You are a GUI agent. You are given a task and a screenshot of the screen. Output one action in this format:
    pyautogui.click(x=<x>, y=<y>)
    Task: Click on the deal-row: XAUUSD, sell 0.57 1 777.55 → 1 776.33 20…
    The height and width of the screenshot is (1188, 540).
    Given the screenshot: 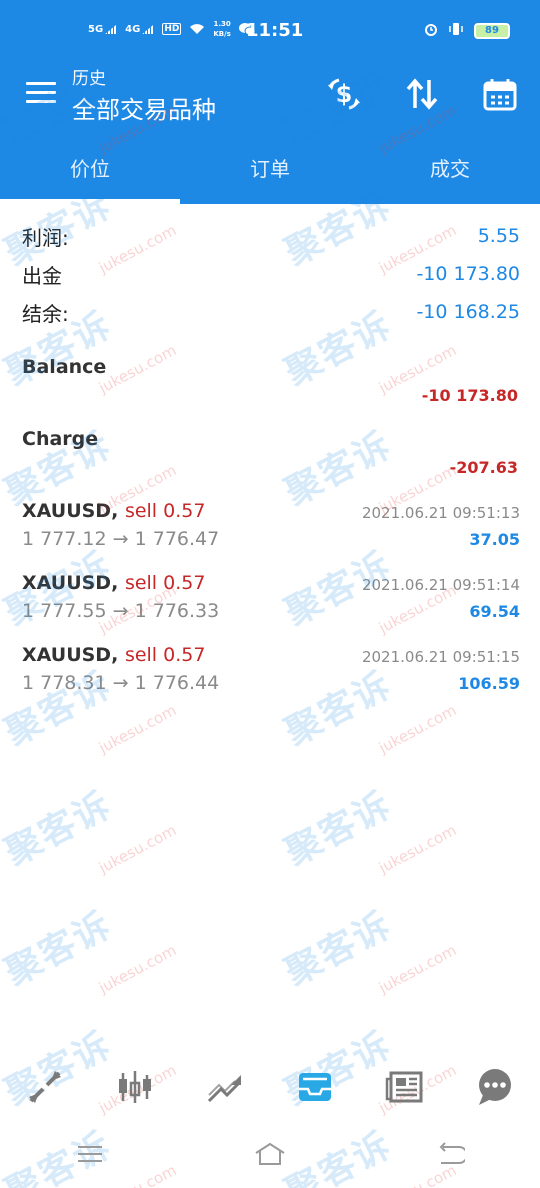 What is the action you would take?
    pyautogui.click(x=271, y=604)
    